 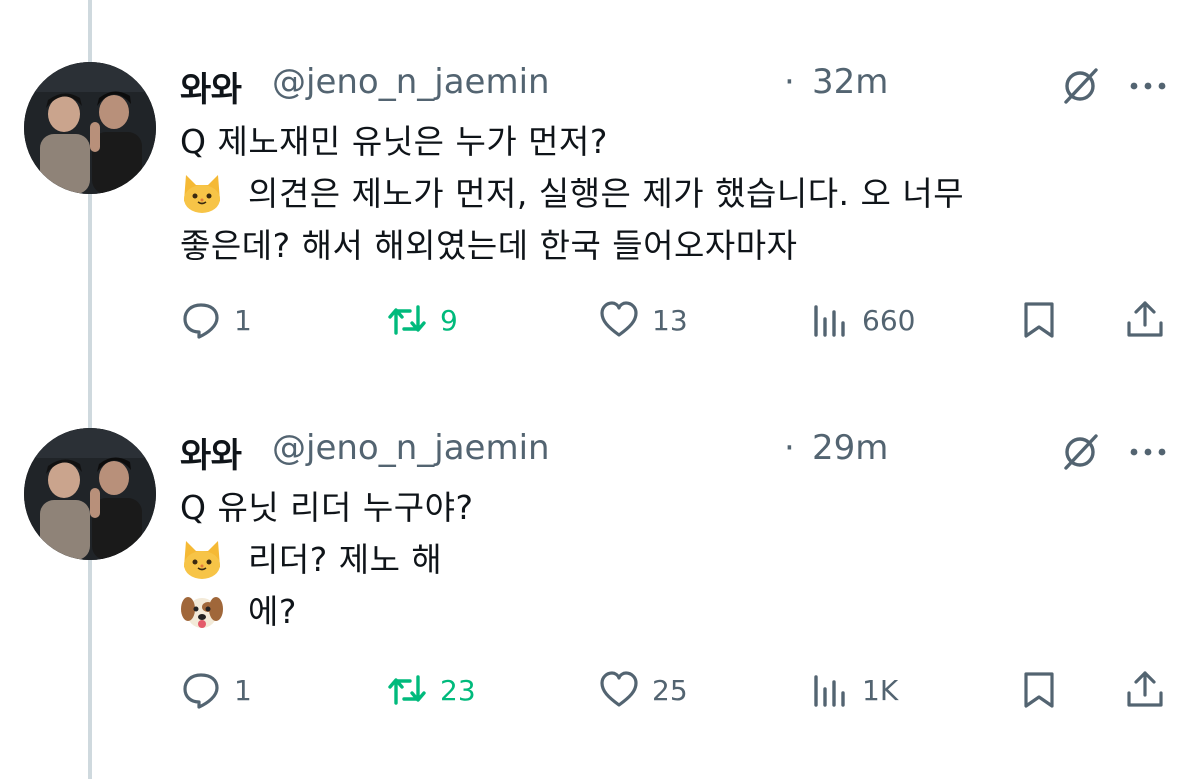 I want to click on tweet-text-line: 에?, so click(x=680, y=612).